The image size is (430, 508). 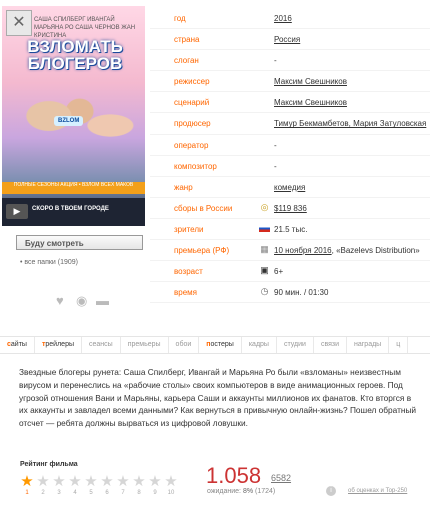 What do you see at coordinates (220, 345) in the screenshot?
I see `tab-item: постеры` at bounding box center [220, 345].